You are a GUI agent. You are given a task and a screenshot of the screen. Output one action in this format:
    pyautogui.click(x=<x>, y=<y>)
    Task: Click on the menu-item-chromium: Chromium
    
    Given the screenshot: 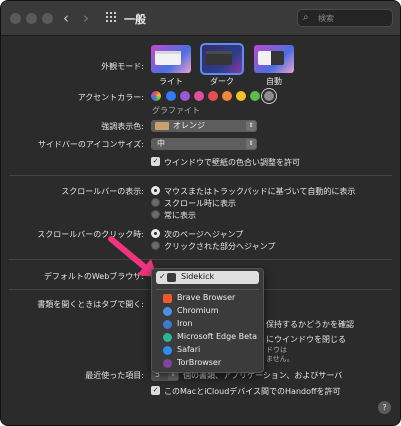 What is the action you would take?
    pyautogui.click(x=207, y=311)
    